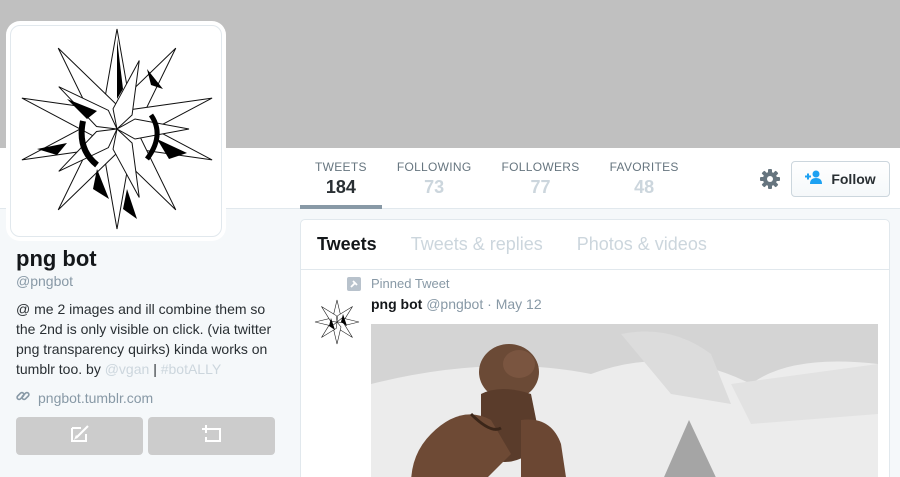 Image resolution: width=900 pixels, height=477 pixels. I want to click on tab-tweets: Tweets, so click(347, 244).